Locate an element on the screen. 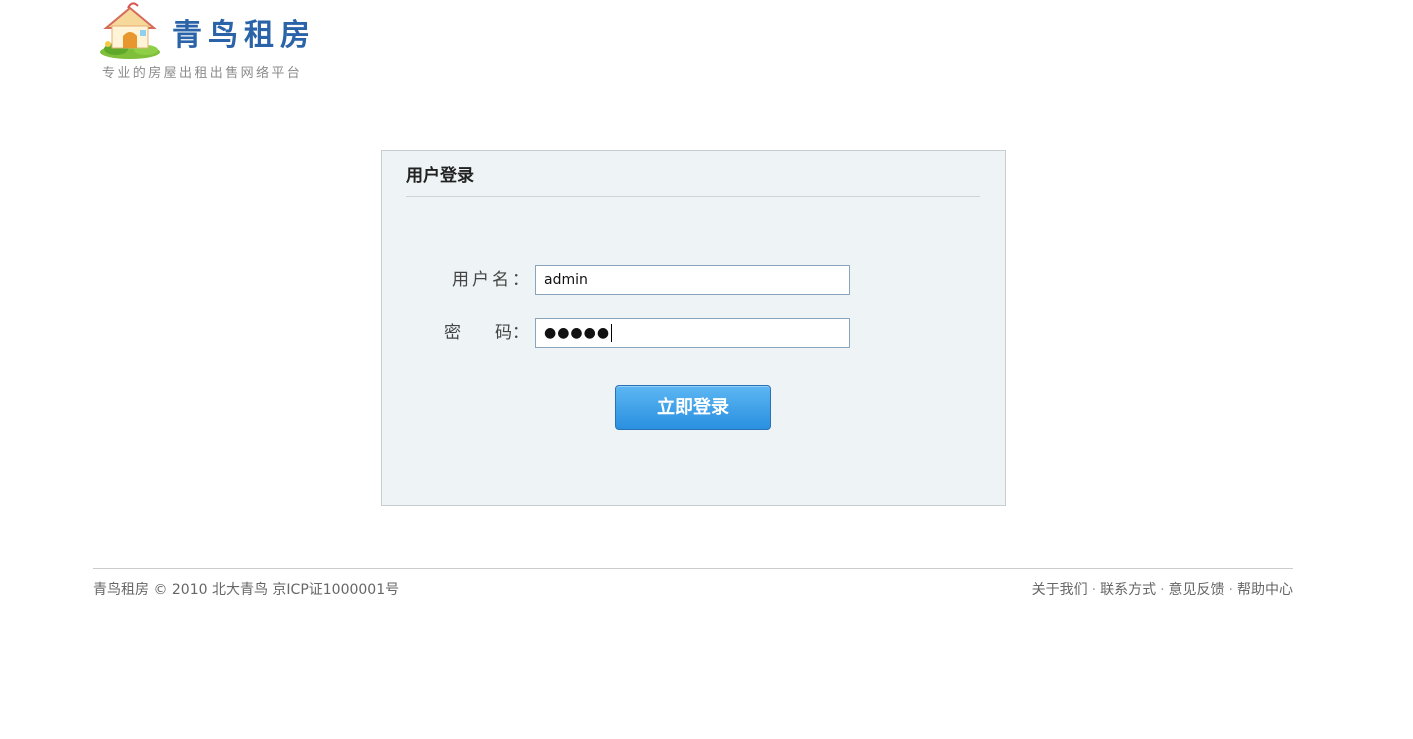 The width and height of the screenshot is (1413, 739). password-input: ●●●●● is located at coordinates (692, 333).